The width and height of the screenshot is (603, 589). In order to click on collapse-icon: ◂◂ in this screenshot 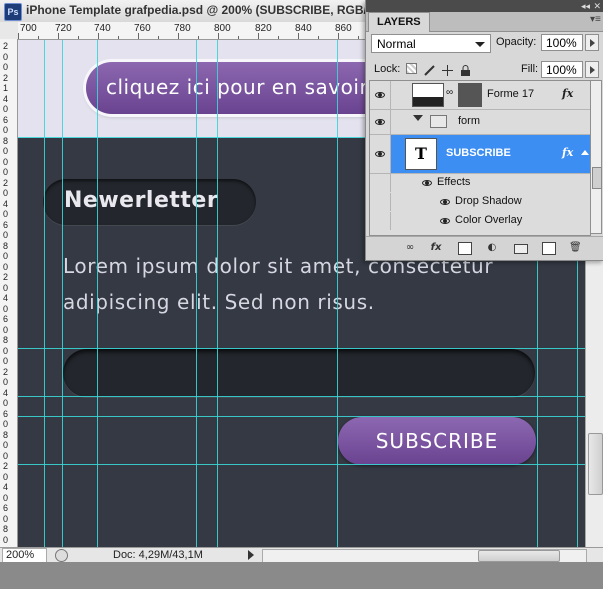, I will do `click(585, 6)`.